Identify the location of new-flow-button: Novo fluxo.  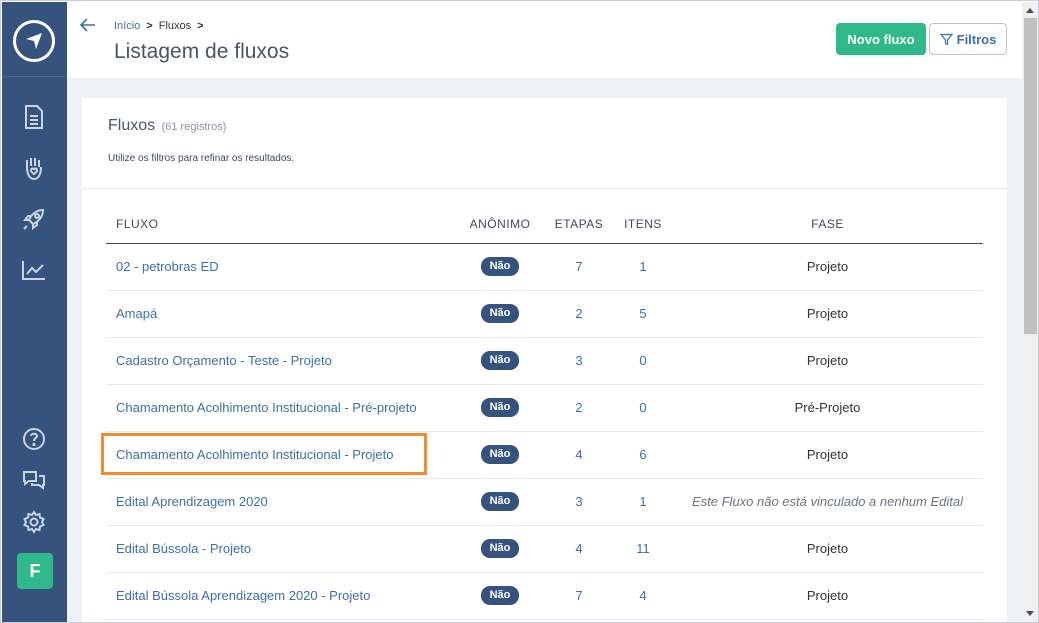
(881, 39).